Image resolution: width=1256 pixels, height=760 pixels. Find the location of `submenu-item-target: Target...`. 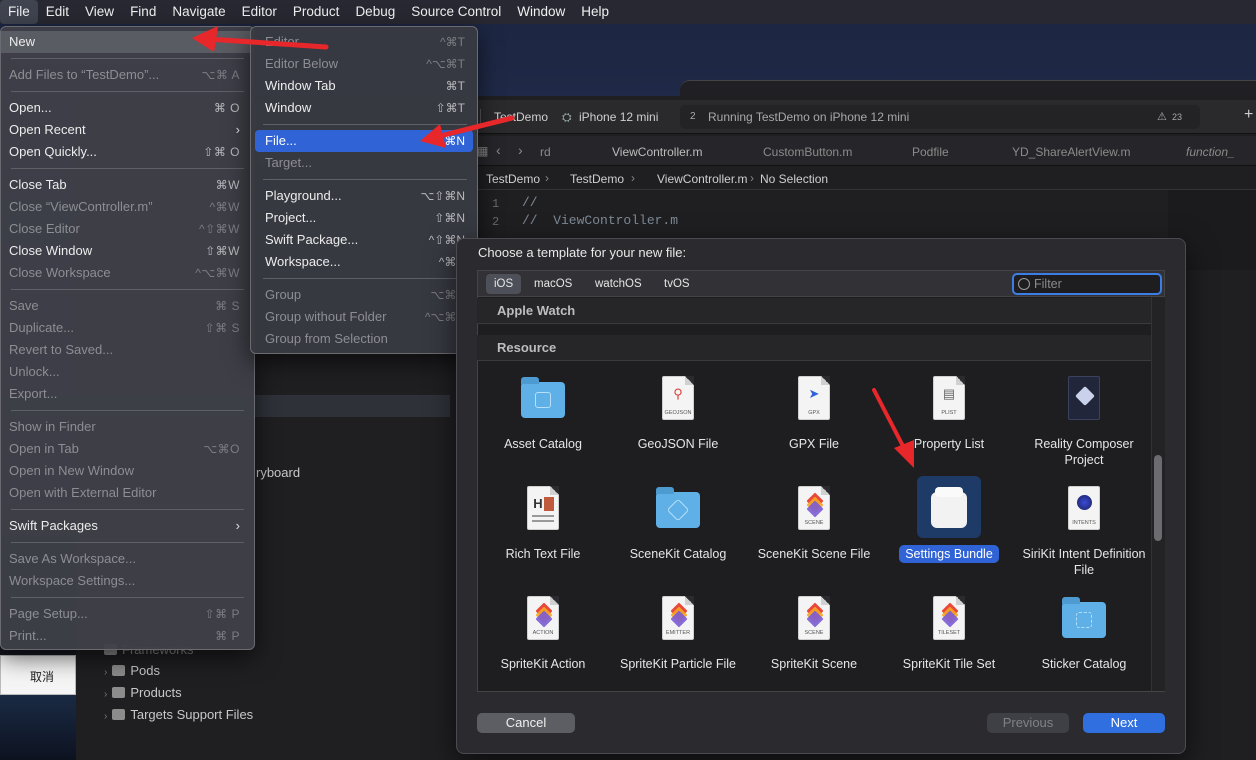

submenu-item-target: Target... is located at coordinates (364, 163).